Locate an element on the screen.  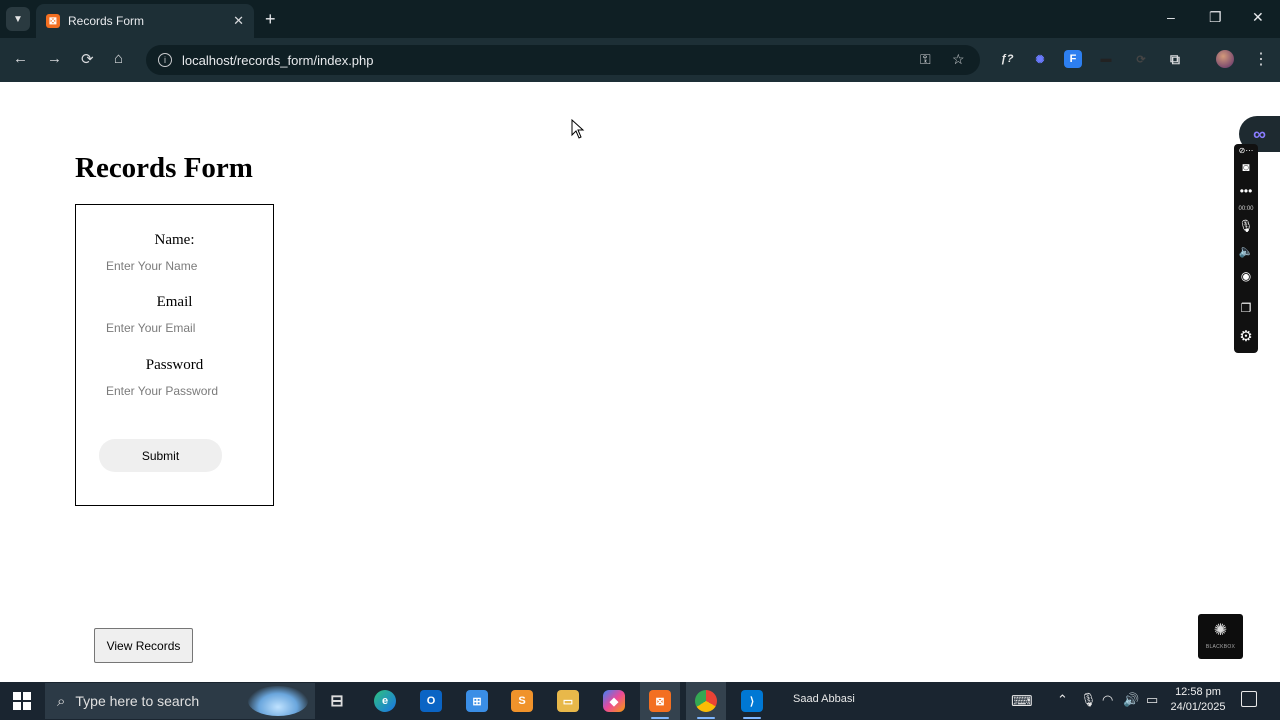
speaker-icon: 🔈 is located at coordinates (1246, 251).